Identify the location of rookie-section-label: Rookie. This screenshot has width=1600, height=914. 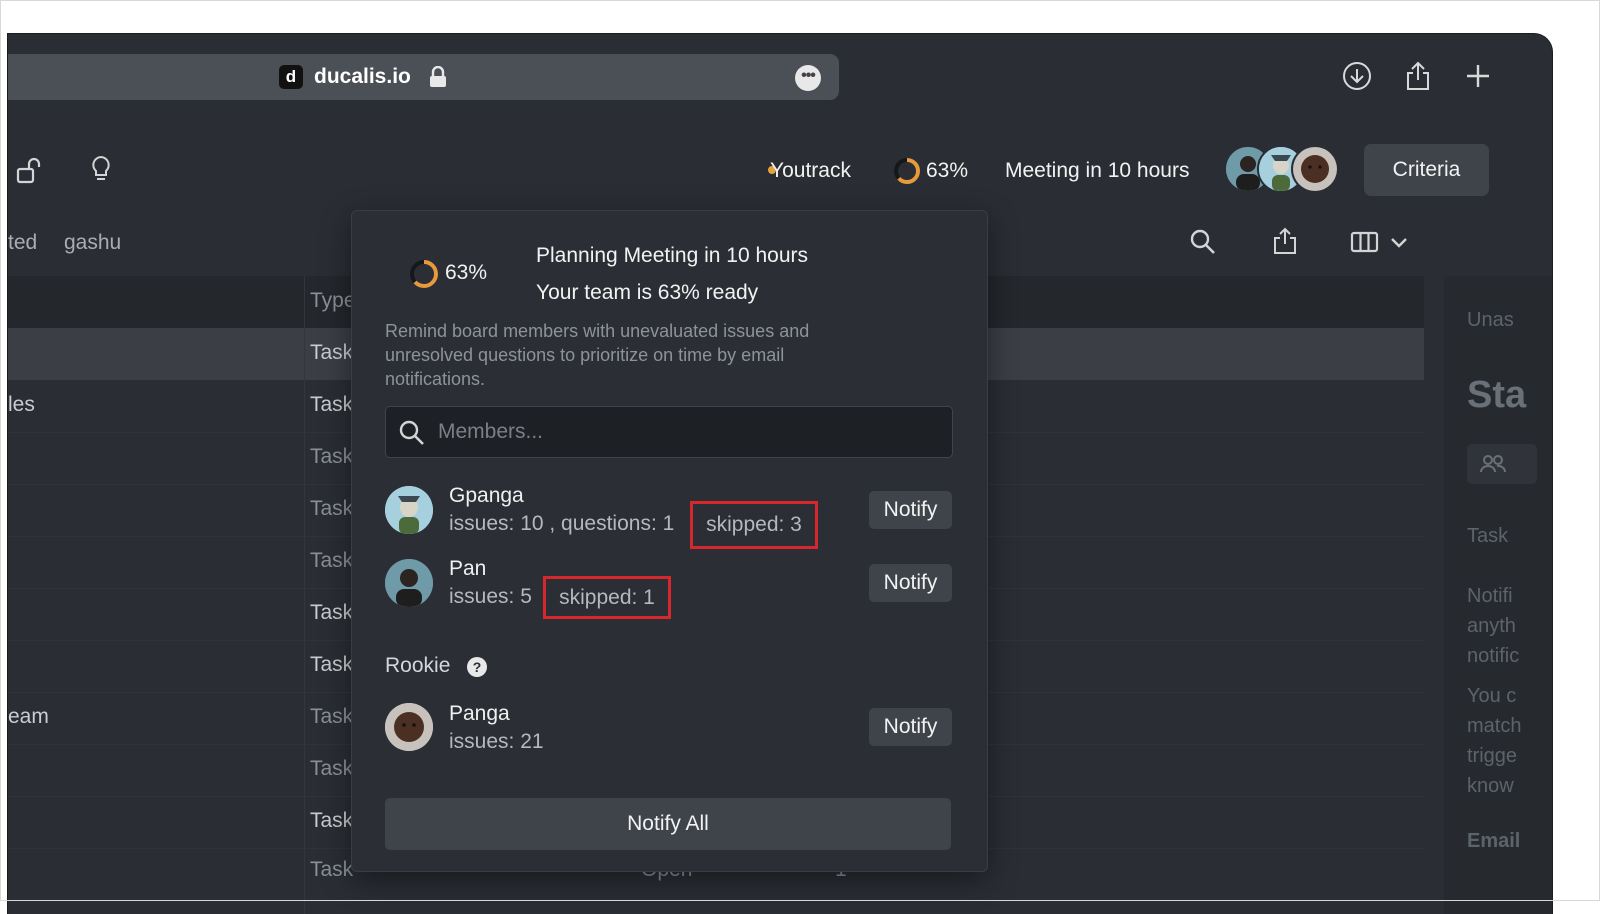
(418, 665).